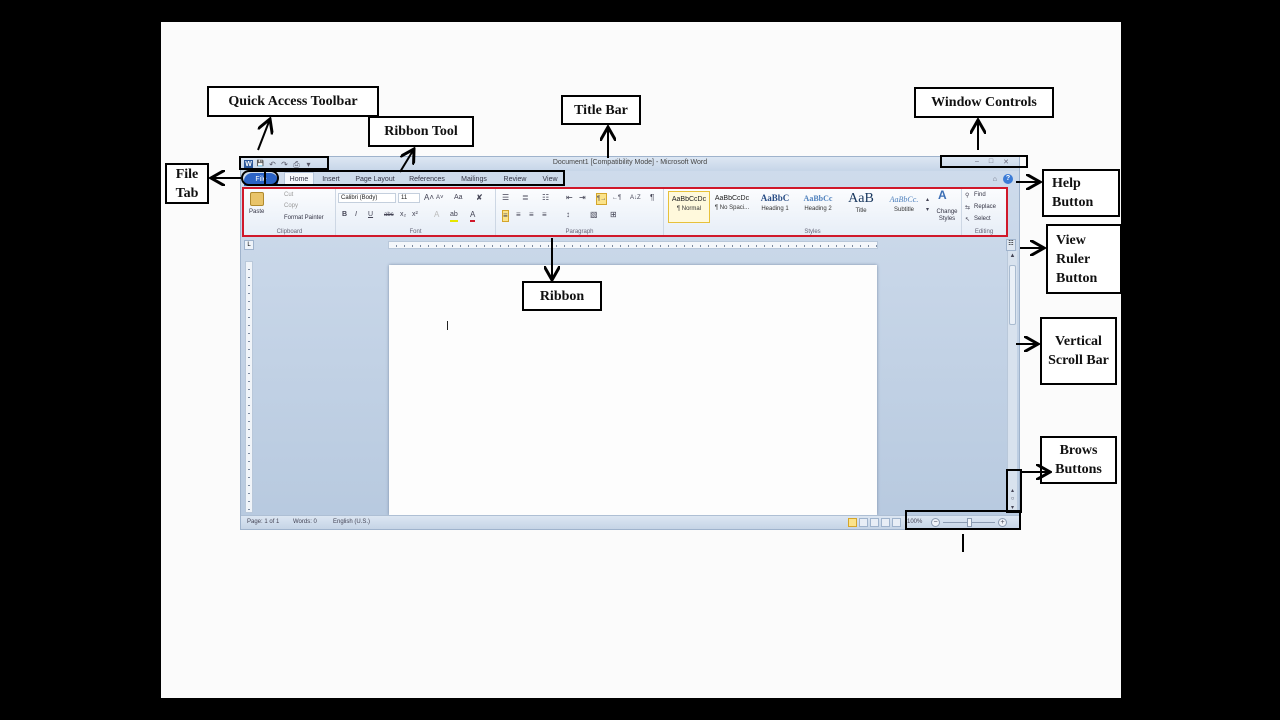 Image resolution: width=1280 pixels, height=720 pixels. Describe the element at coordinates (1012, 490) in the screenshot. I see `previous-page-icon: ▴` at that location.